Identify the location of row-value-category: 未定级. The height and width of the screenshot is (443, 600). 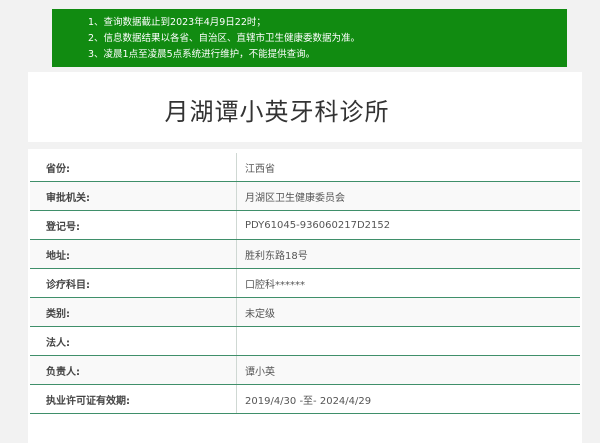
(408, 312).